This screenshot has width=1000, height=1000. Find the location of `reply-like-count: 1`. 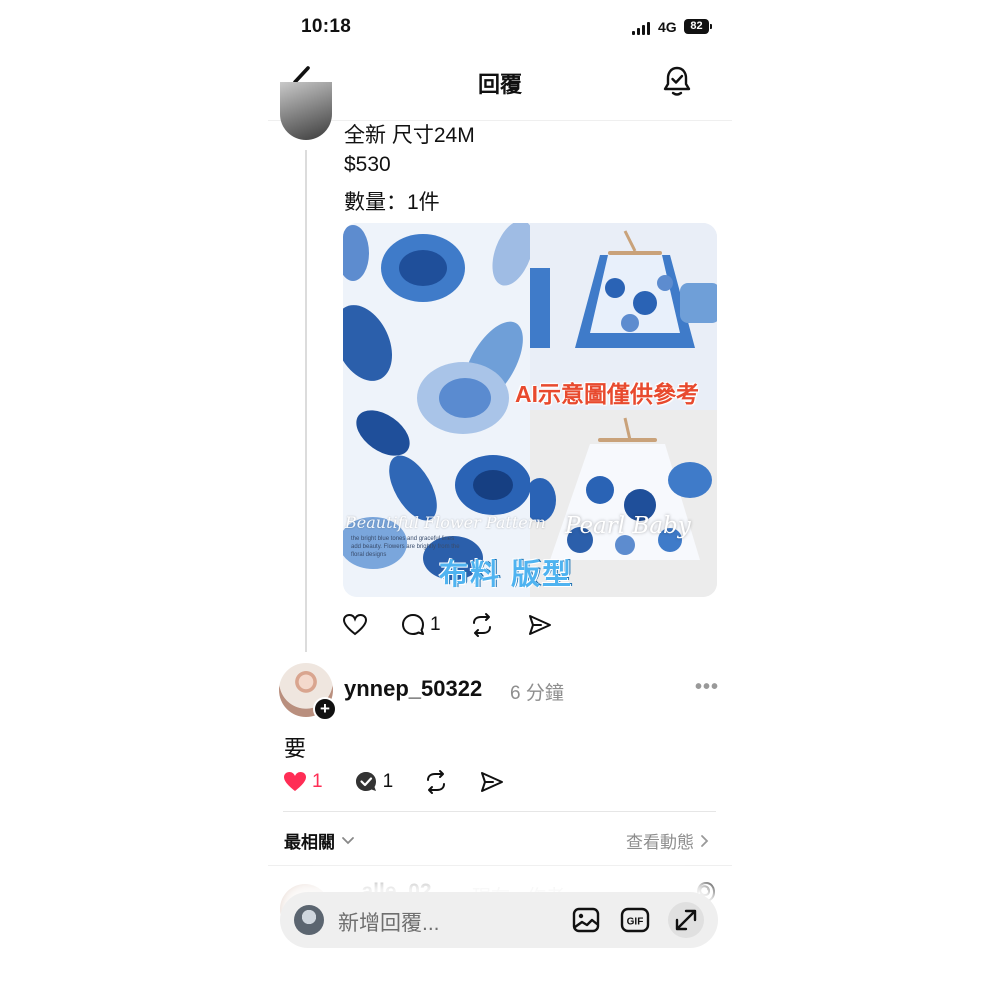

reply-like-count: 1 is located at coordinates (317, 781).